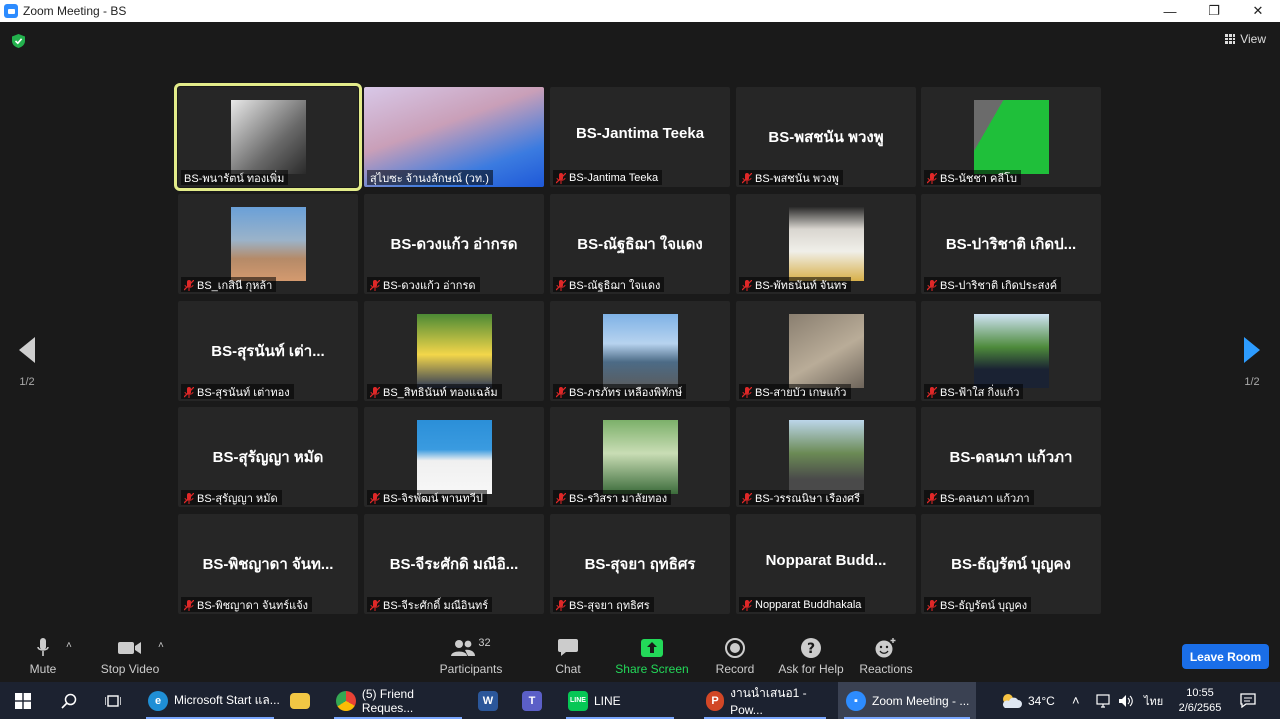 The image size is (1280, 719). What do you see at coordinates (826, 564) in the screenshot?
I see `participant-tile: Nopparat Budd... Nopparat Buddhakala` at bounding box center [826, 564].